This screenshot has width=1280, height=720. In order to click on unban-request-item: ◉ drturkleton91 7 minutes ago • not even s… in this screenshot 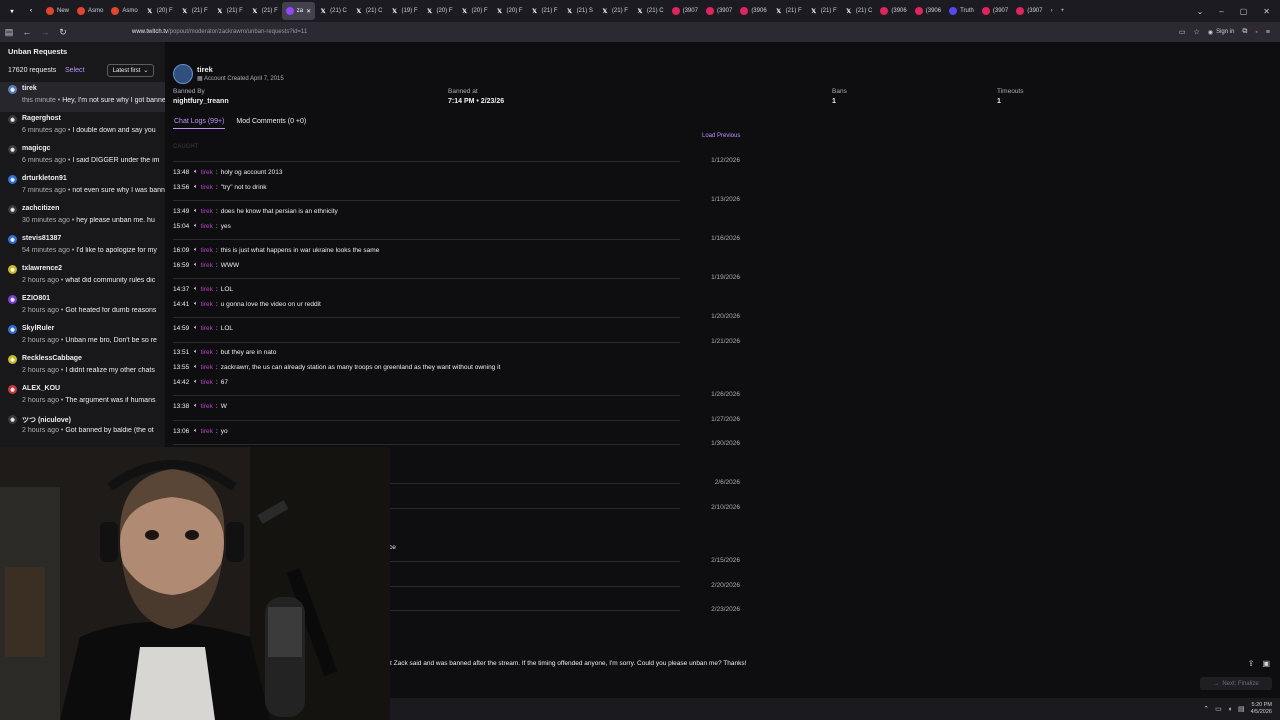, I will do `click(82, 187)`.